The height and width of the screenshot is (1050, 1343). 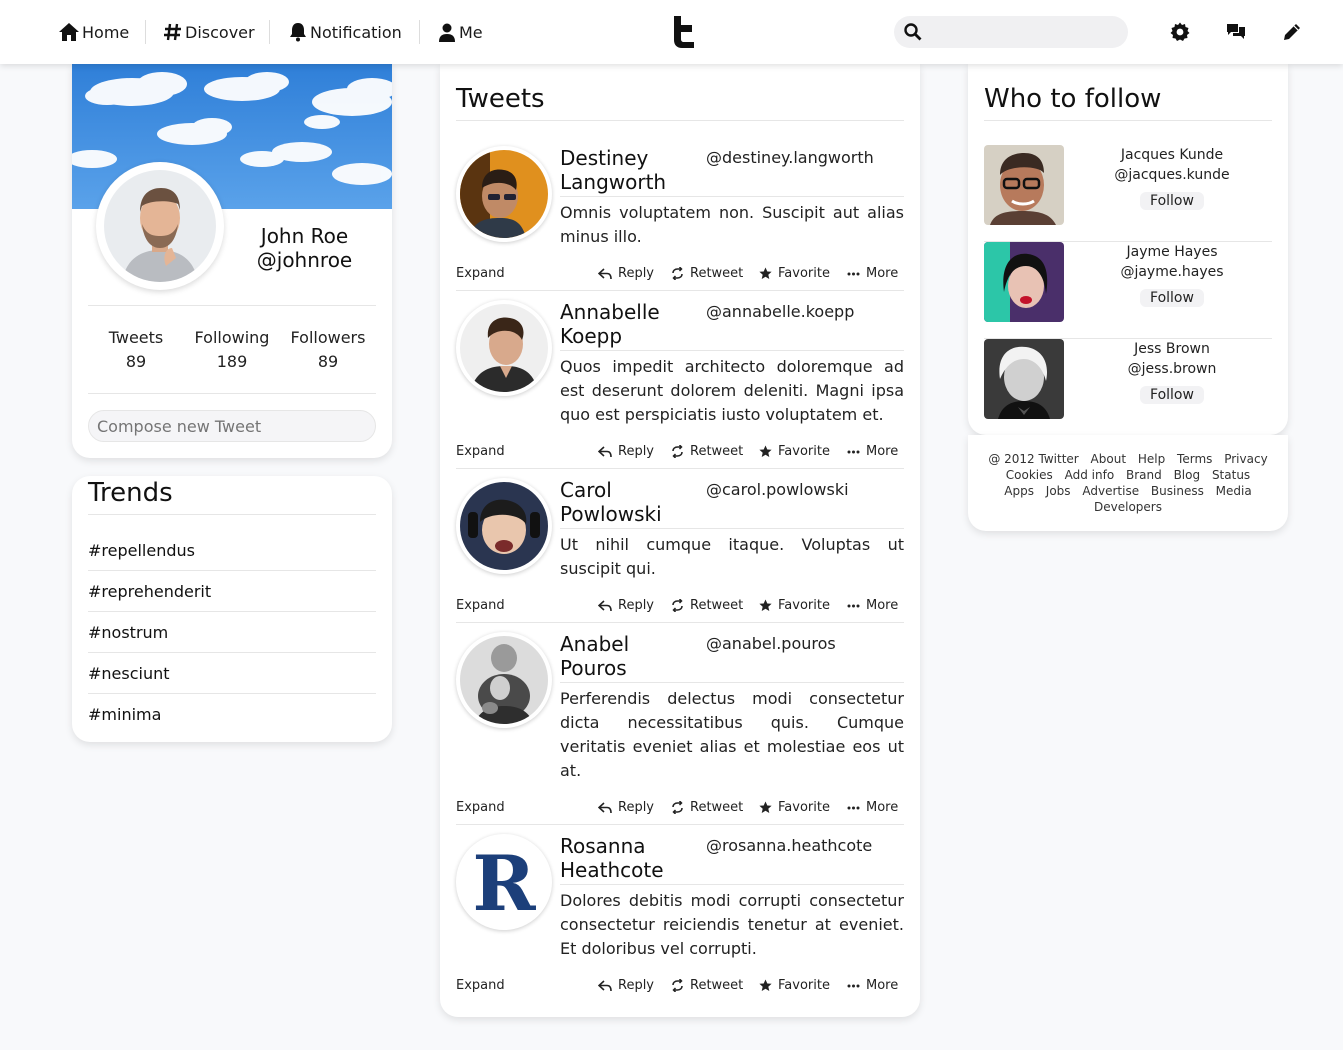 What do you see at coordinates (777, 489) in the screenshot?
I see `tweet-author-handle: @carol.powlowski` at bounding box center [777, 489].